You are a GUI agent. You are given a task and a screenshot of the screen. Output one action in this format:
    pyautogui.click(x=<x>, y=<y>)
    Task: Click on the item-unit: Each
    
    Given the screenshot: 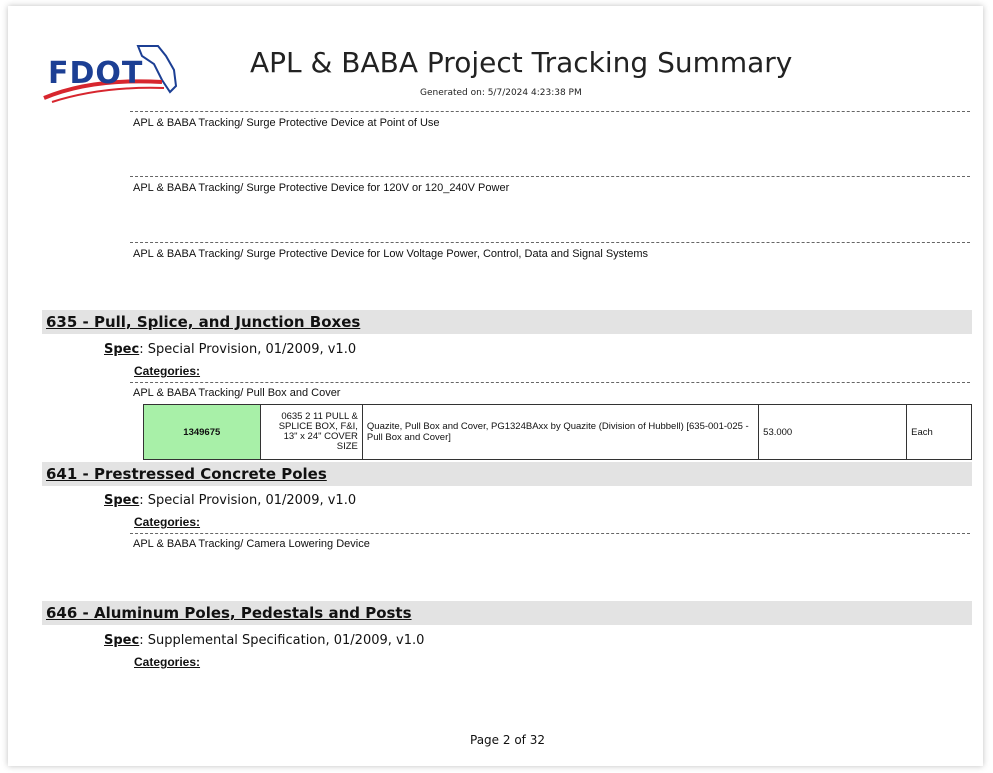 What is the action you would take?
    pyautogui.click(x=939, y=432)
    